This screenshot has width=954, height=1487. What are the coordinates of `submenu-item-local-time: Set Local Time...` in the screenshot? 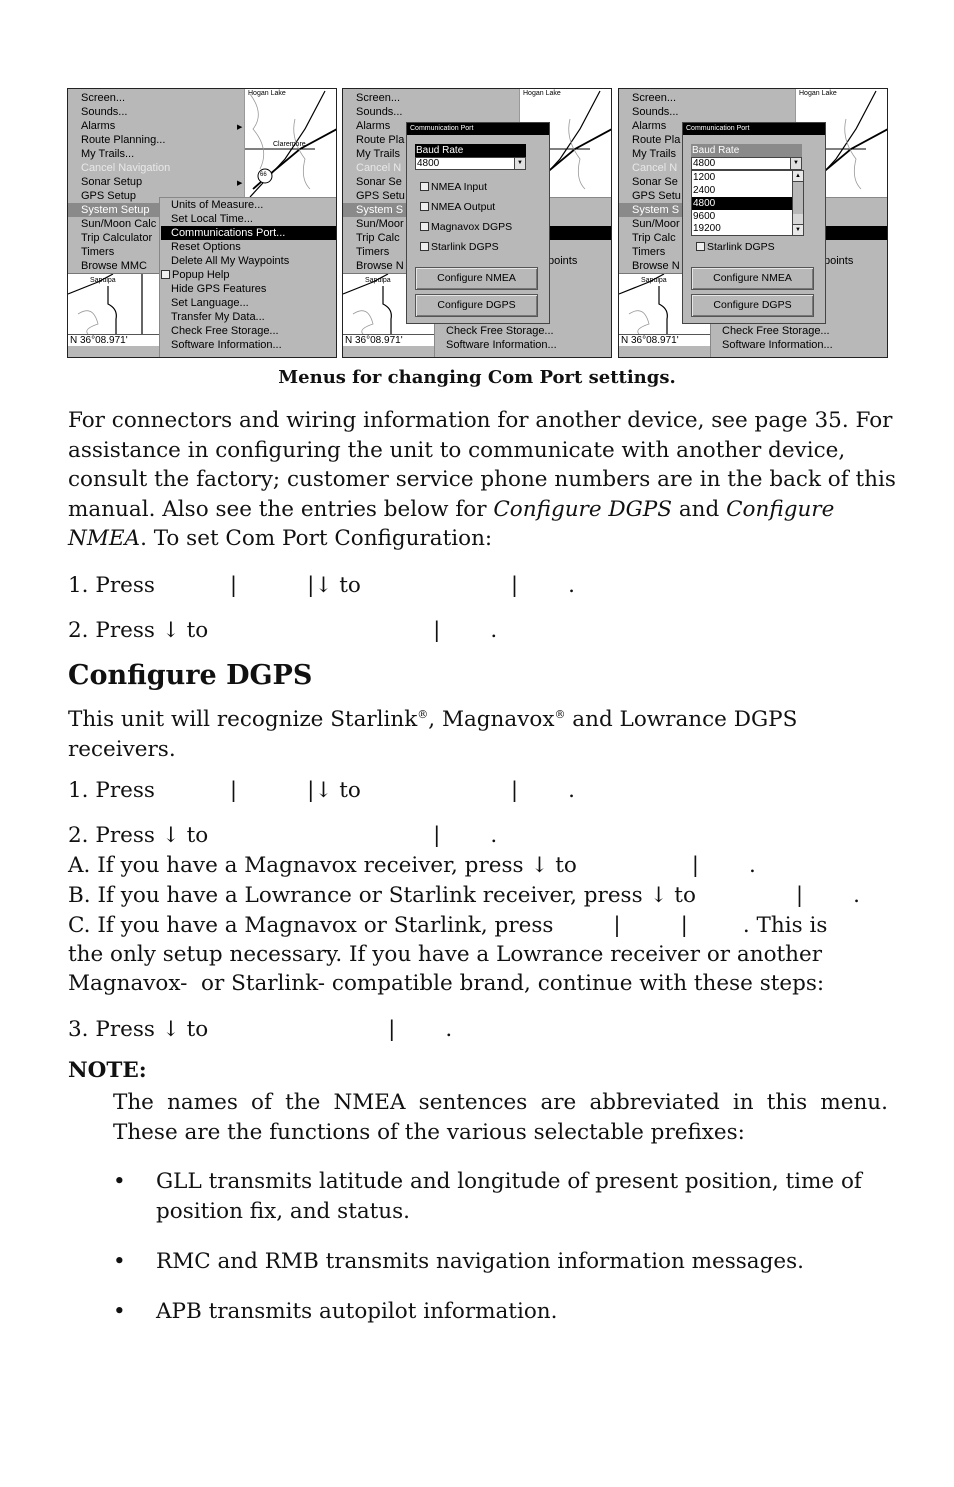 It's located at (212, 219).